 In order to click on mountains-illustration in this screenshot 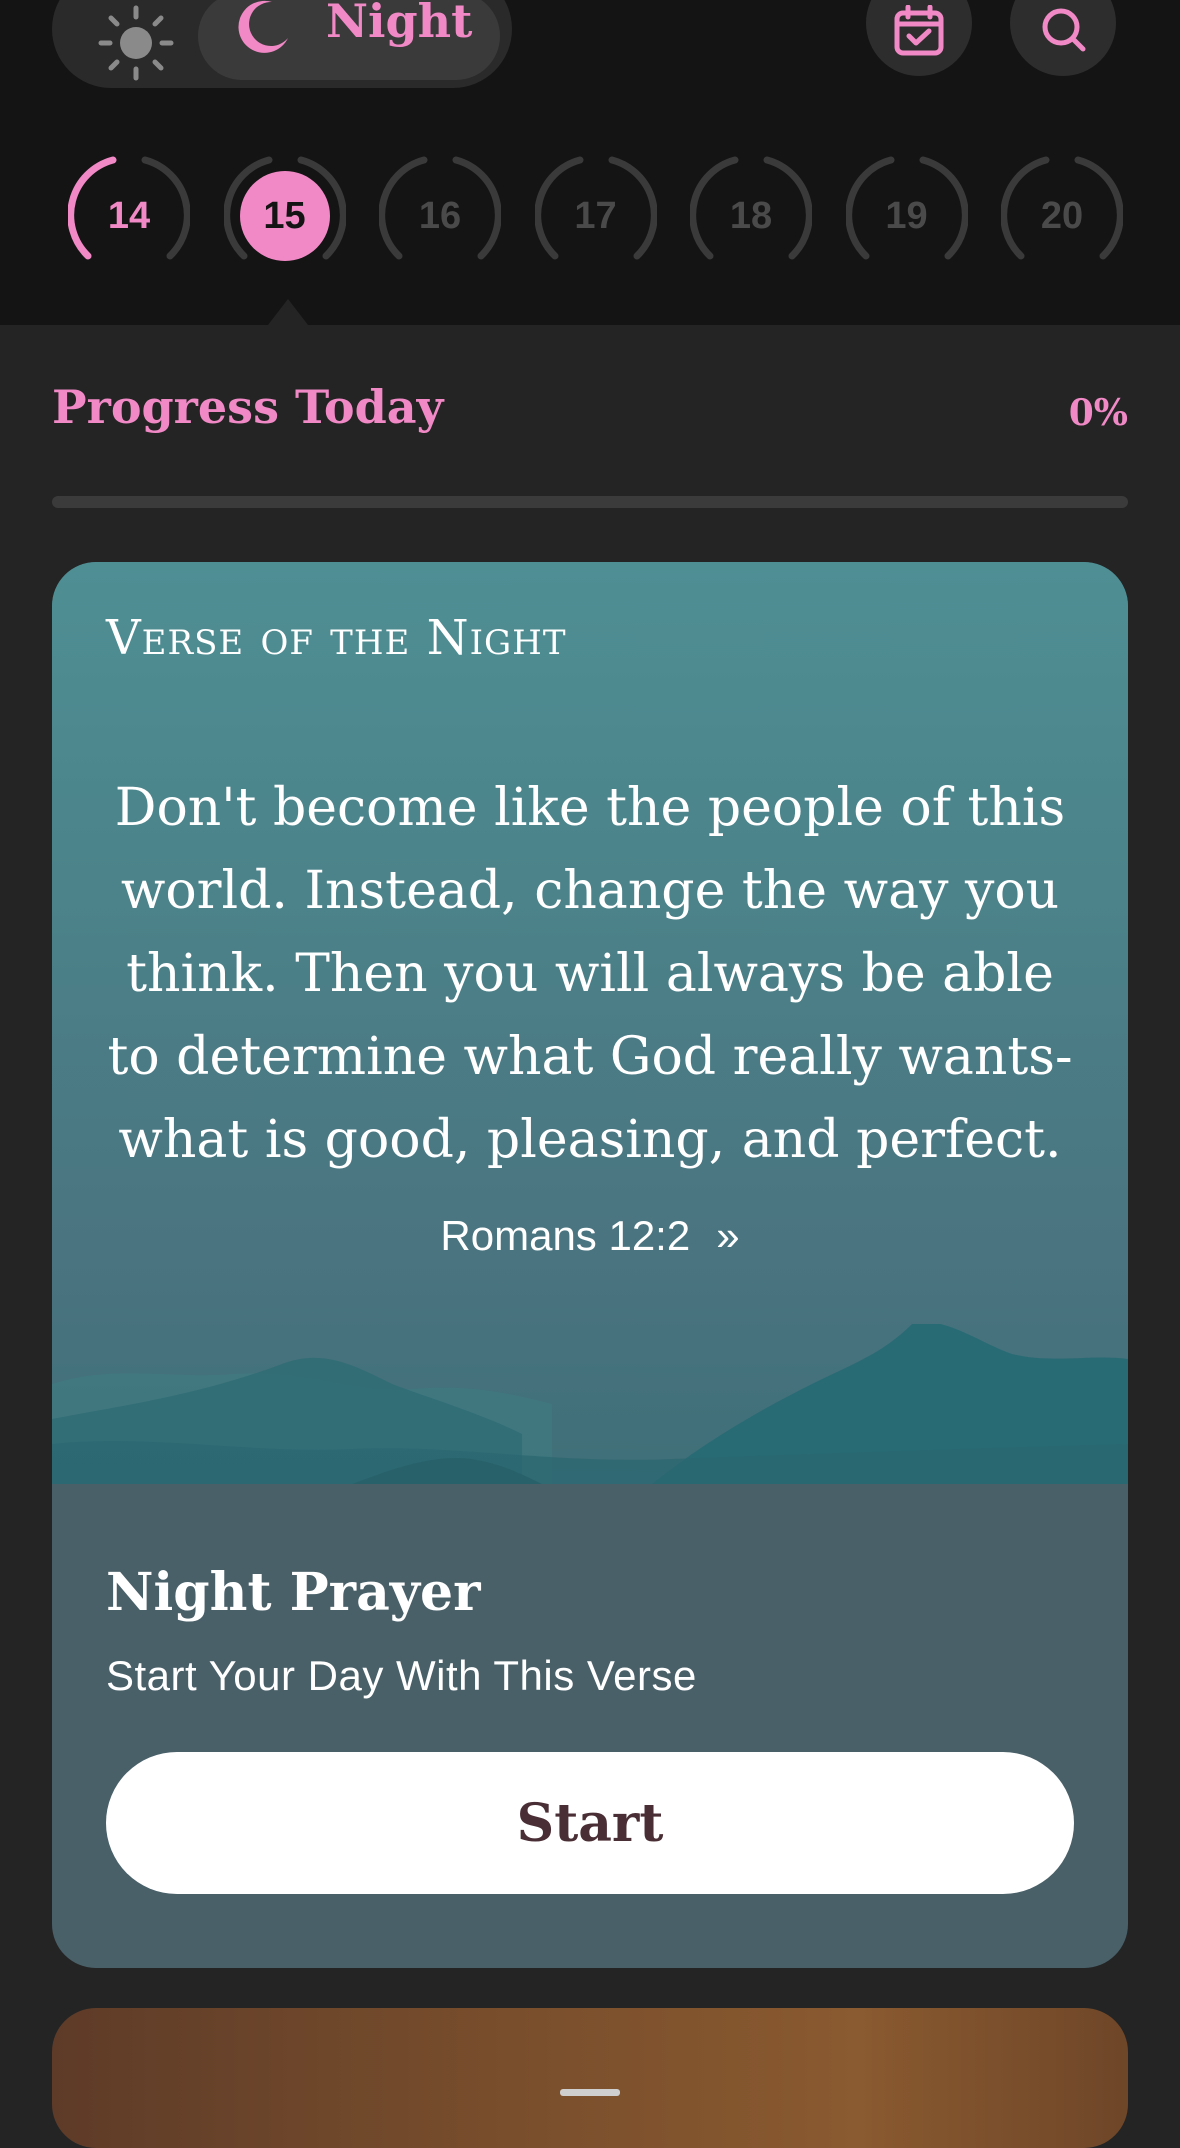, I will do `click(590, 1404)`.